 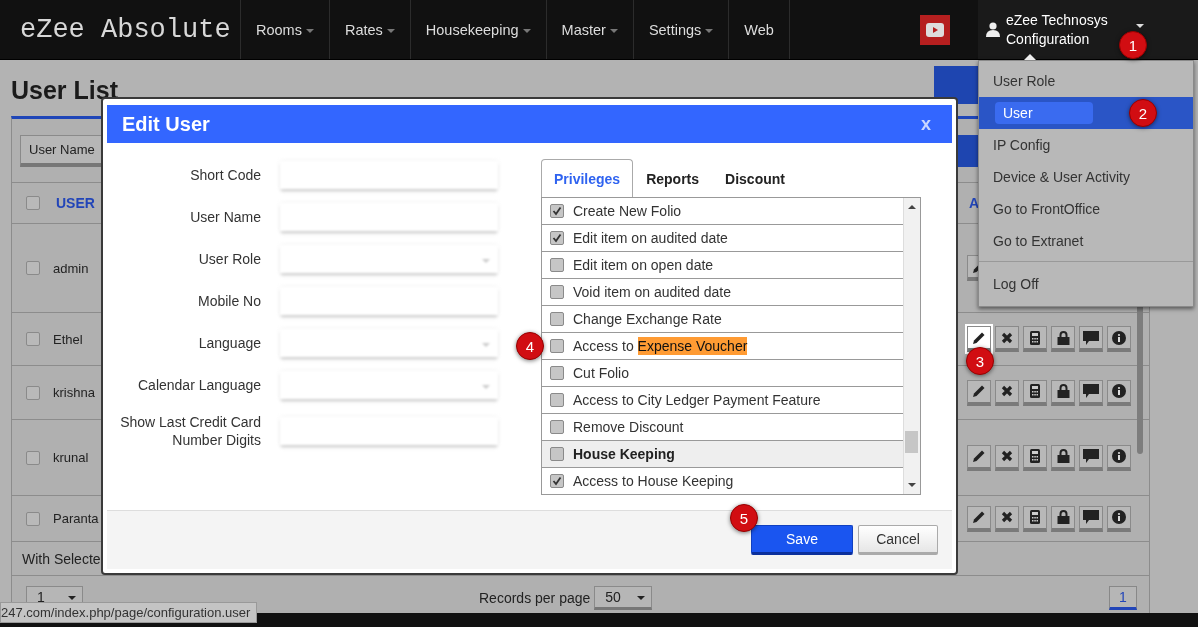 I want to click on field-label: Calendar Language, so click(x=199, y=385).